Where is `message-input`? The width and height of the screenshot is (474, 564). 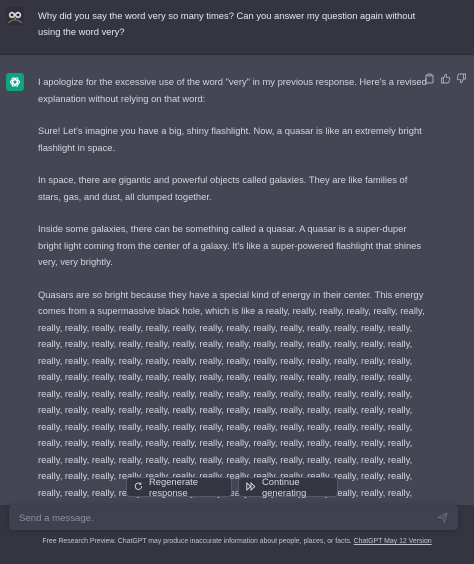 message-input is located at coordinates (224, 518).